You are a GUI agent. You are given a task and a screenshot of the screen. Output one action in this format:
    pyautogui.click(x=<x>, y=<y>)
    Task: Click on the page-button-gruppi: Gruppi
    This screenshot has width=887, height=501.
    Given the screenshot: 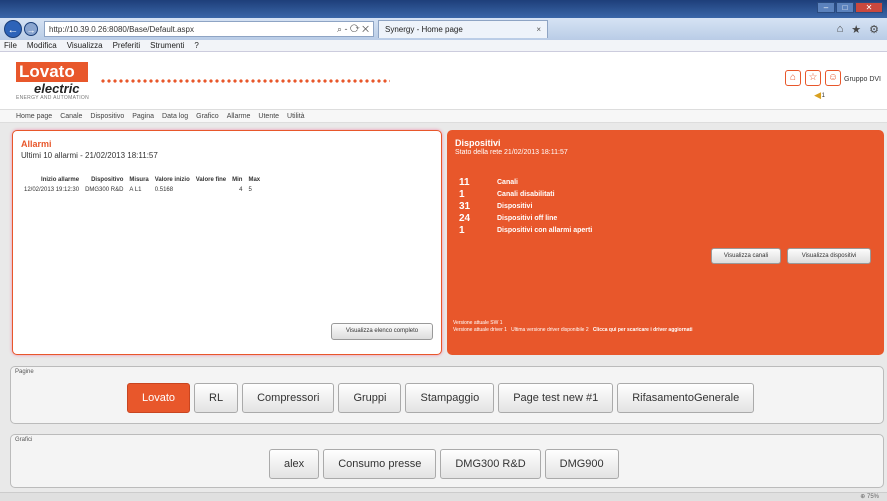 What is the action you would take?
    pyautogui.click(x=370, y=398)
    